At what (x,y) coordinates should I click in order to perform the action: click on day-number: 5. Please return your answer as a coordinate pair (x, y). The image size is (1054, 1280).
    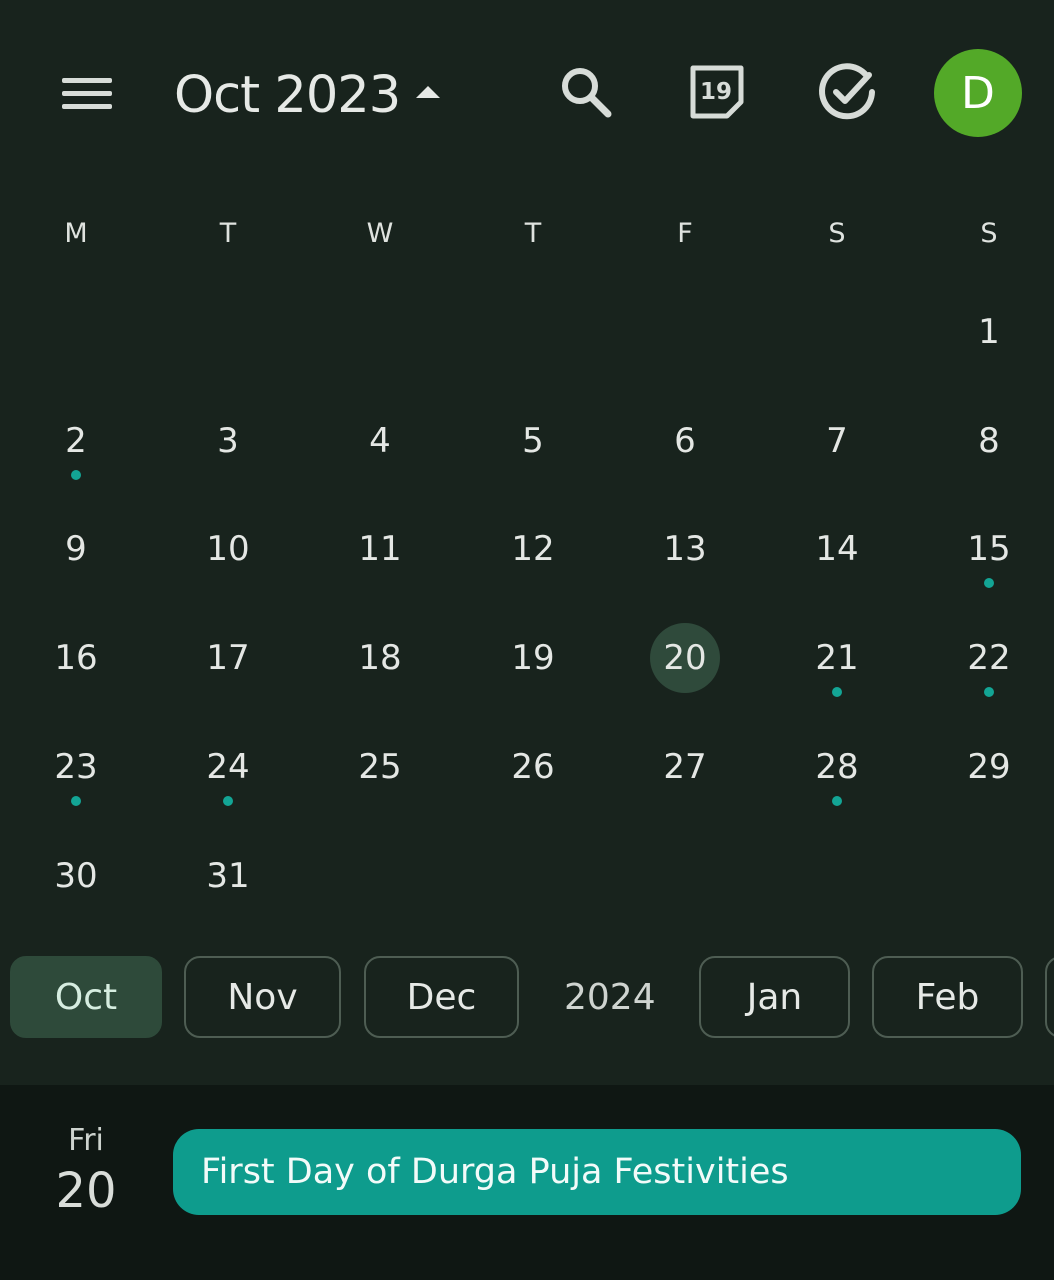
    Looking at the image, I should click on (533, 441).